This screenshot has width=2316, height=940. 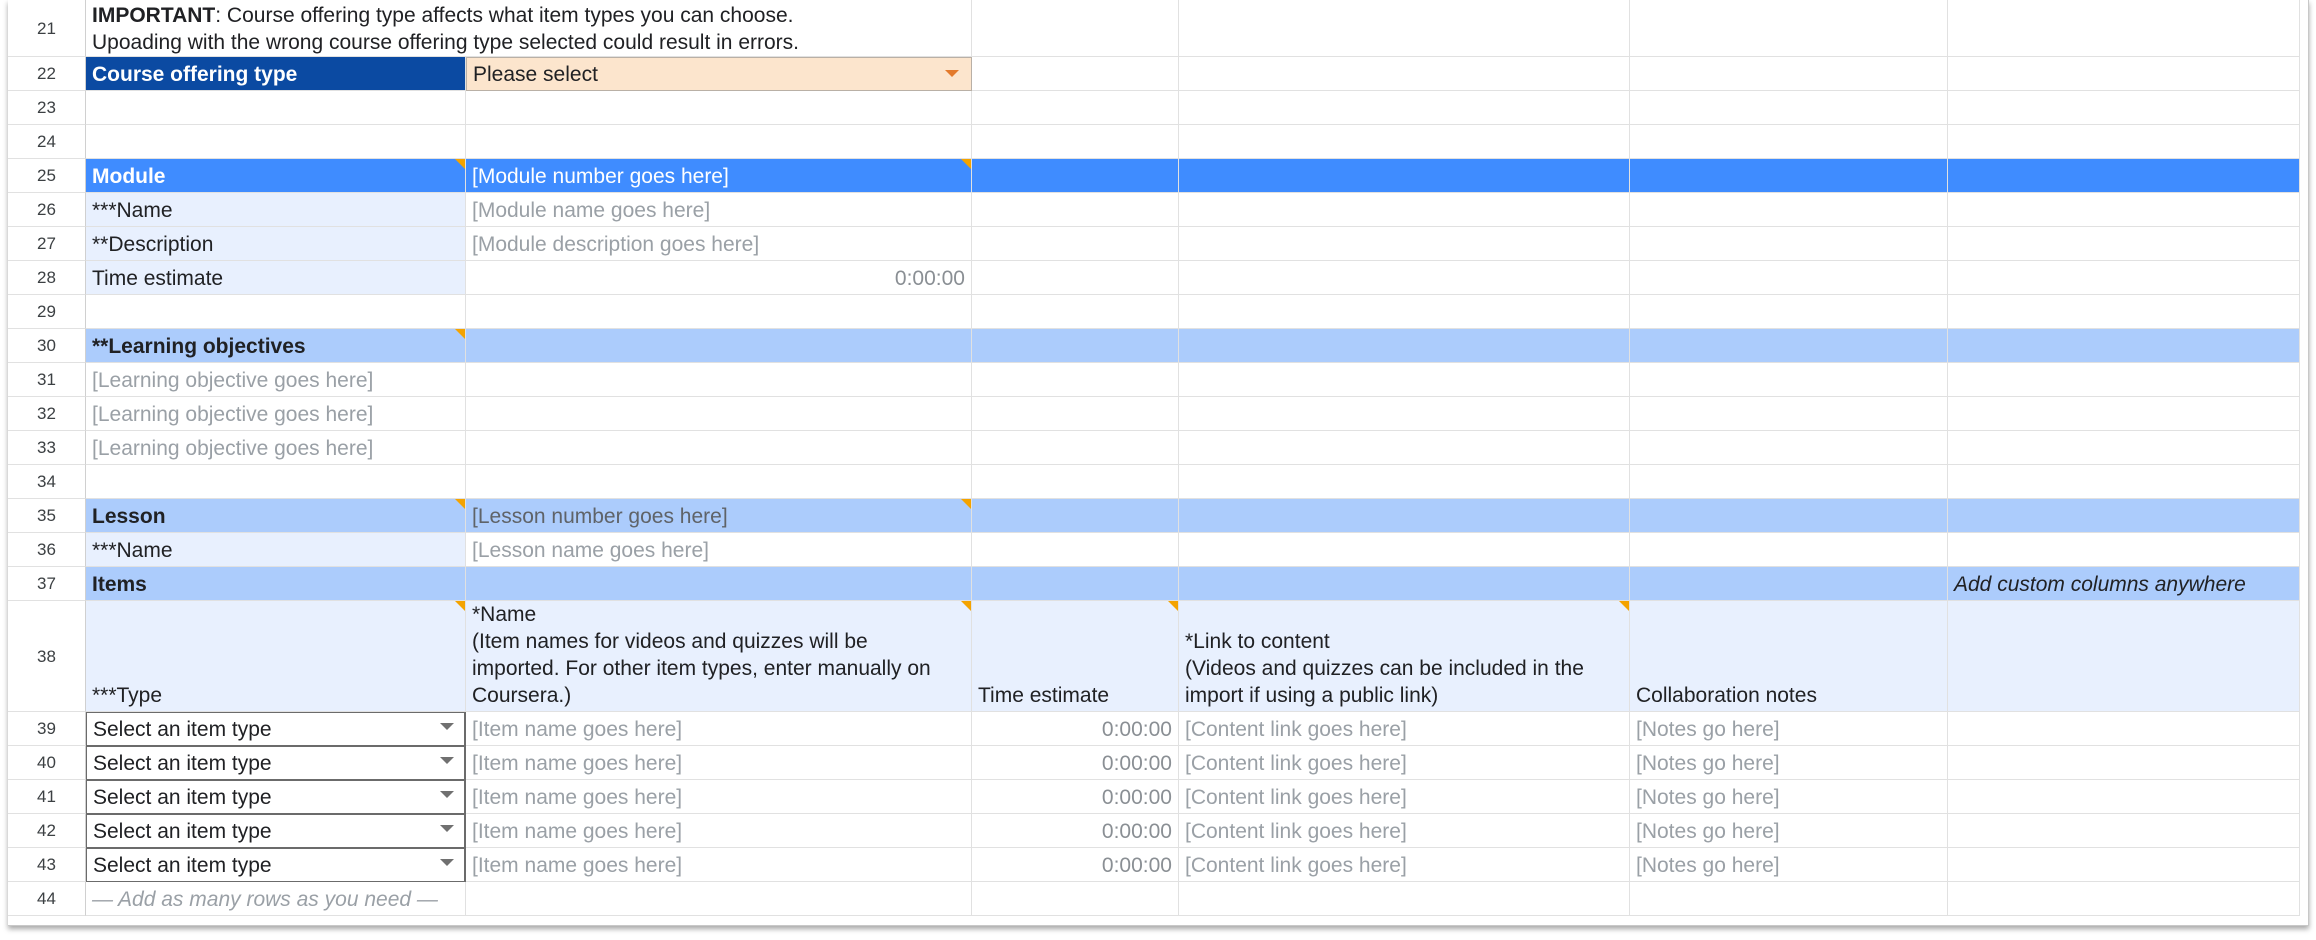 What do you see at coordinates (276, 899) in the screenshot?
I see `add-rows-hint: — Add as many rows as you need —` at bounding box center [276, 899].